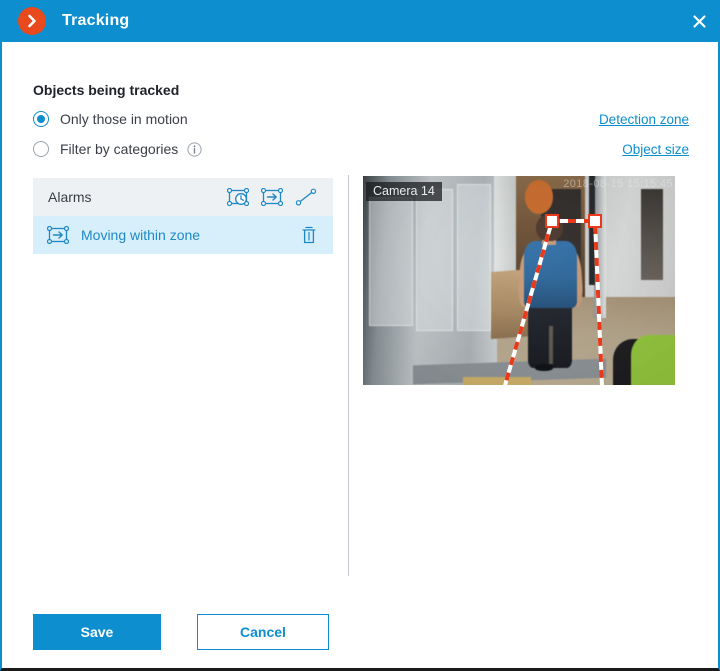  Describe the element at coordinates (306, 197) in the screenshot. I see `tripwire-line-icon` at that location.